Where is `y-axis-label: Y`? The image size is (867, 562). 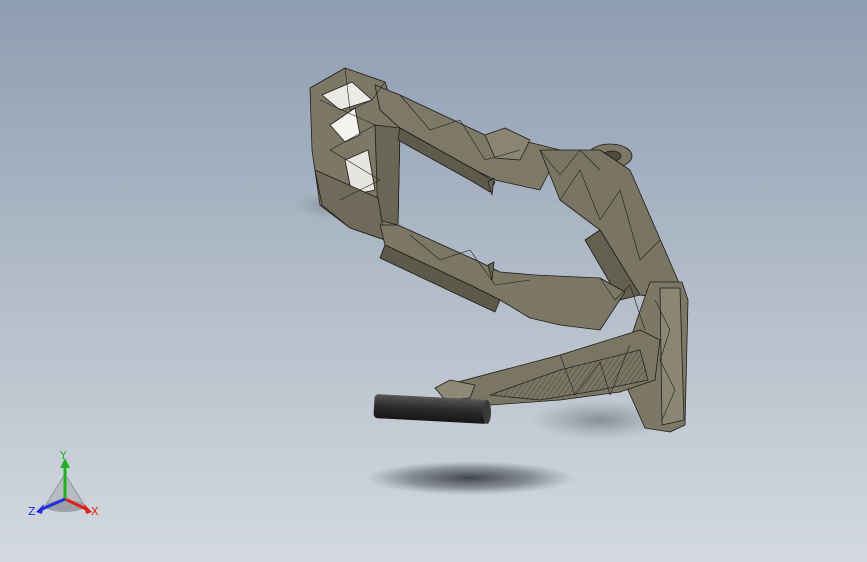
y-axis-label: Y is located at coordinates (63, 455).